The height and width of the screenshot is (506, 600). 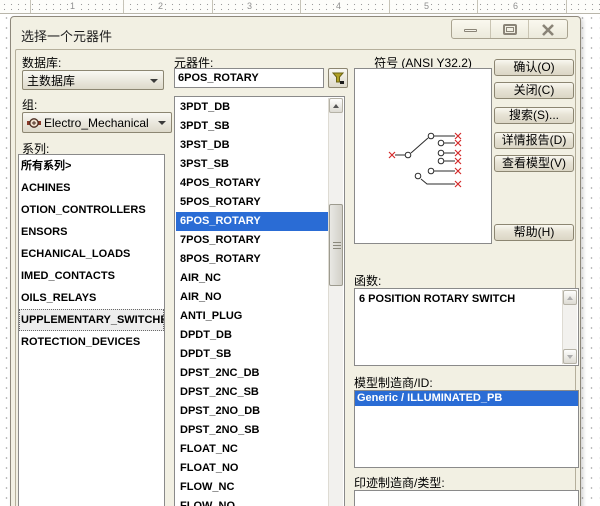 What do you see at coordinates (252, 221) in the screenshot?
I see `component-list-item: 6POS_ROTARY` at bounding box center [252, 221].